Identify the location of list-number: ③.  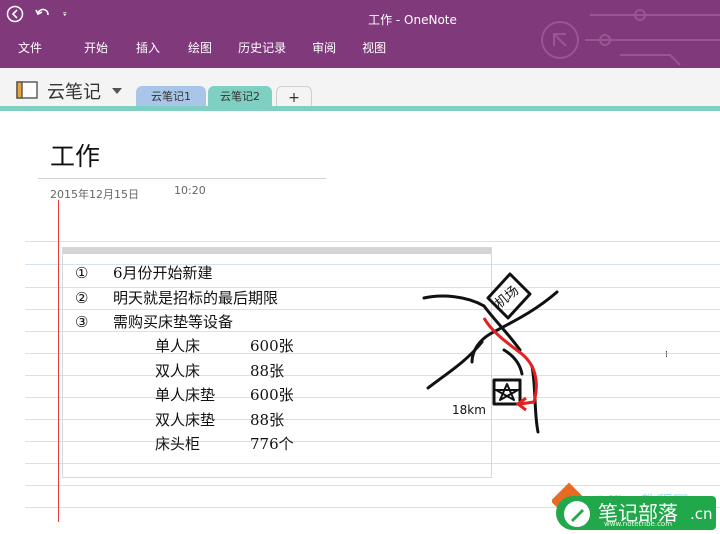
(82, 322).